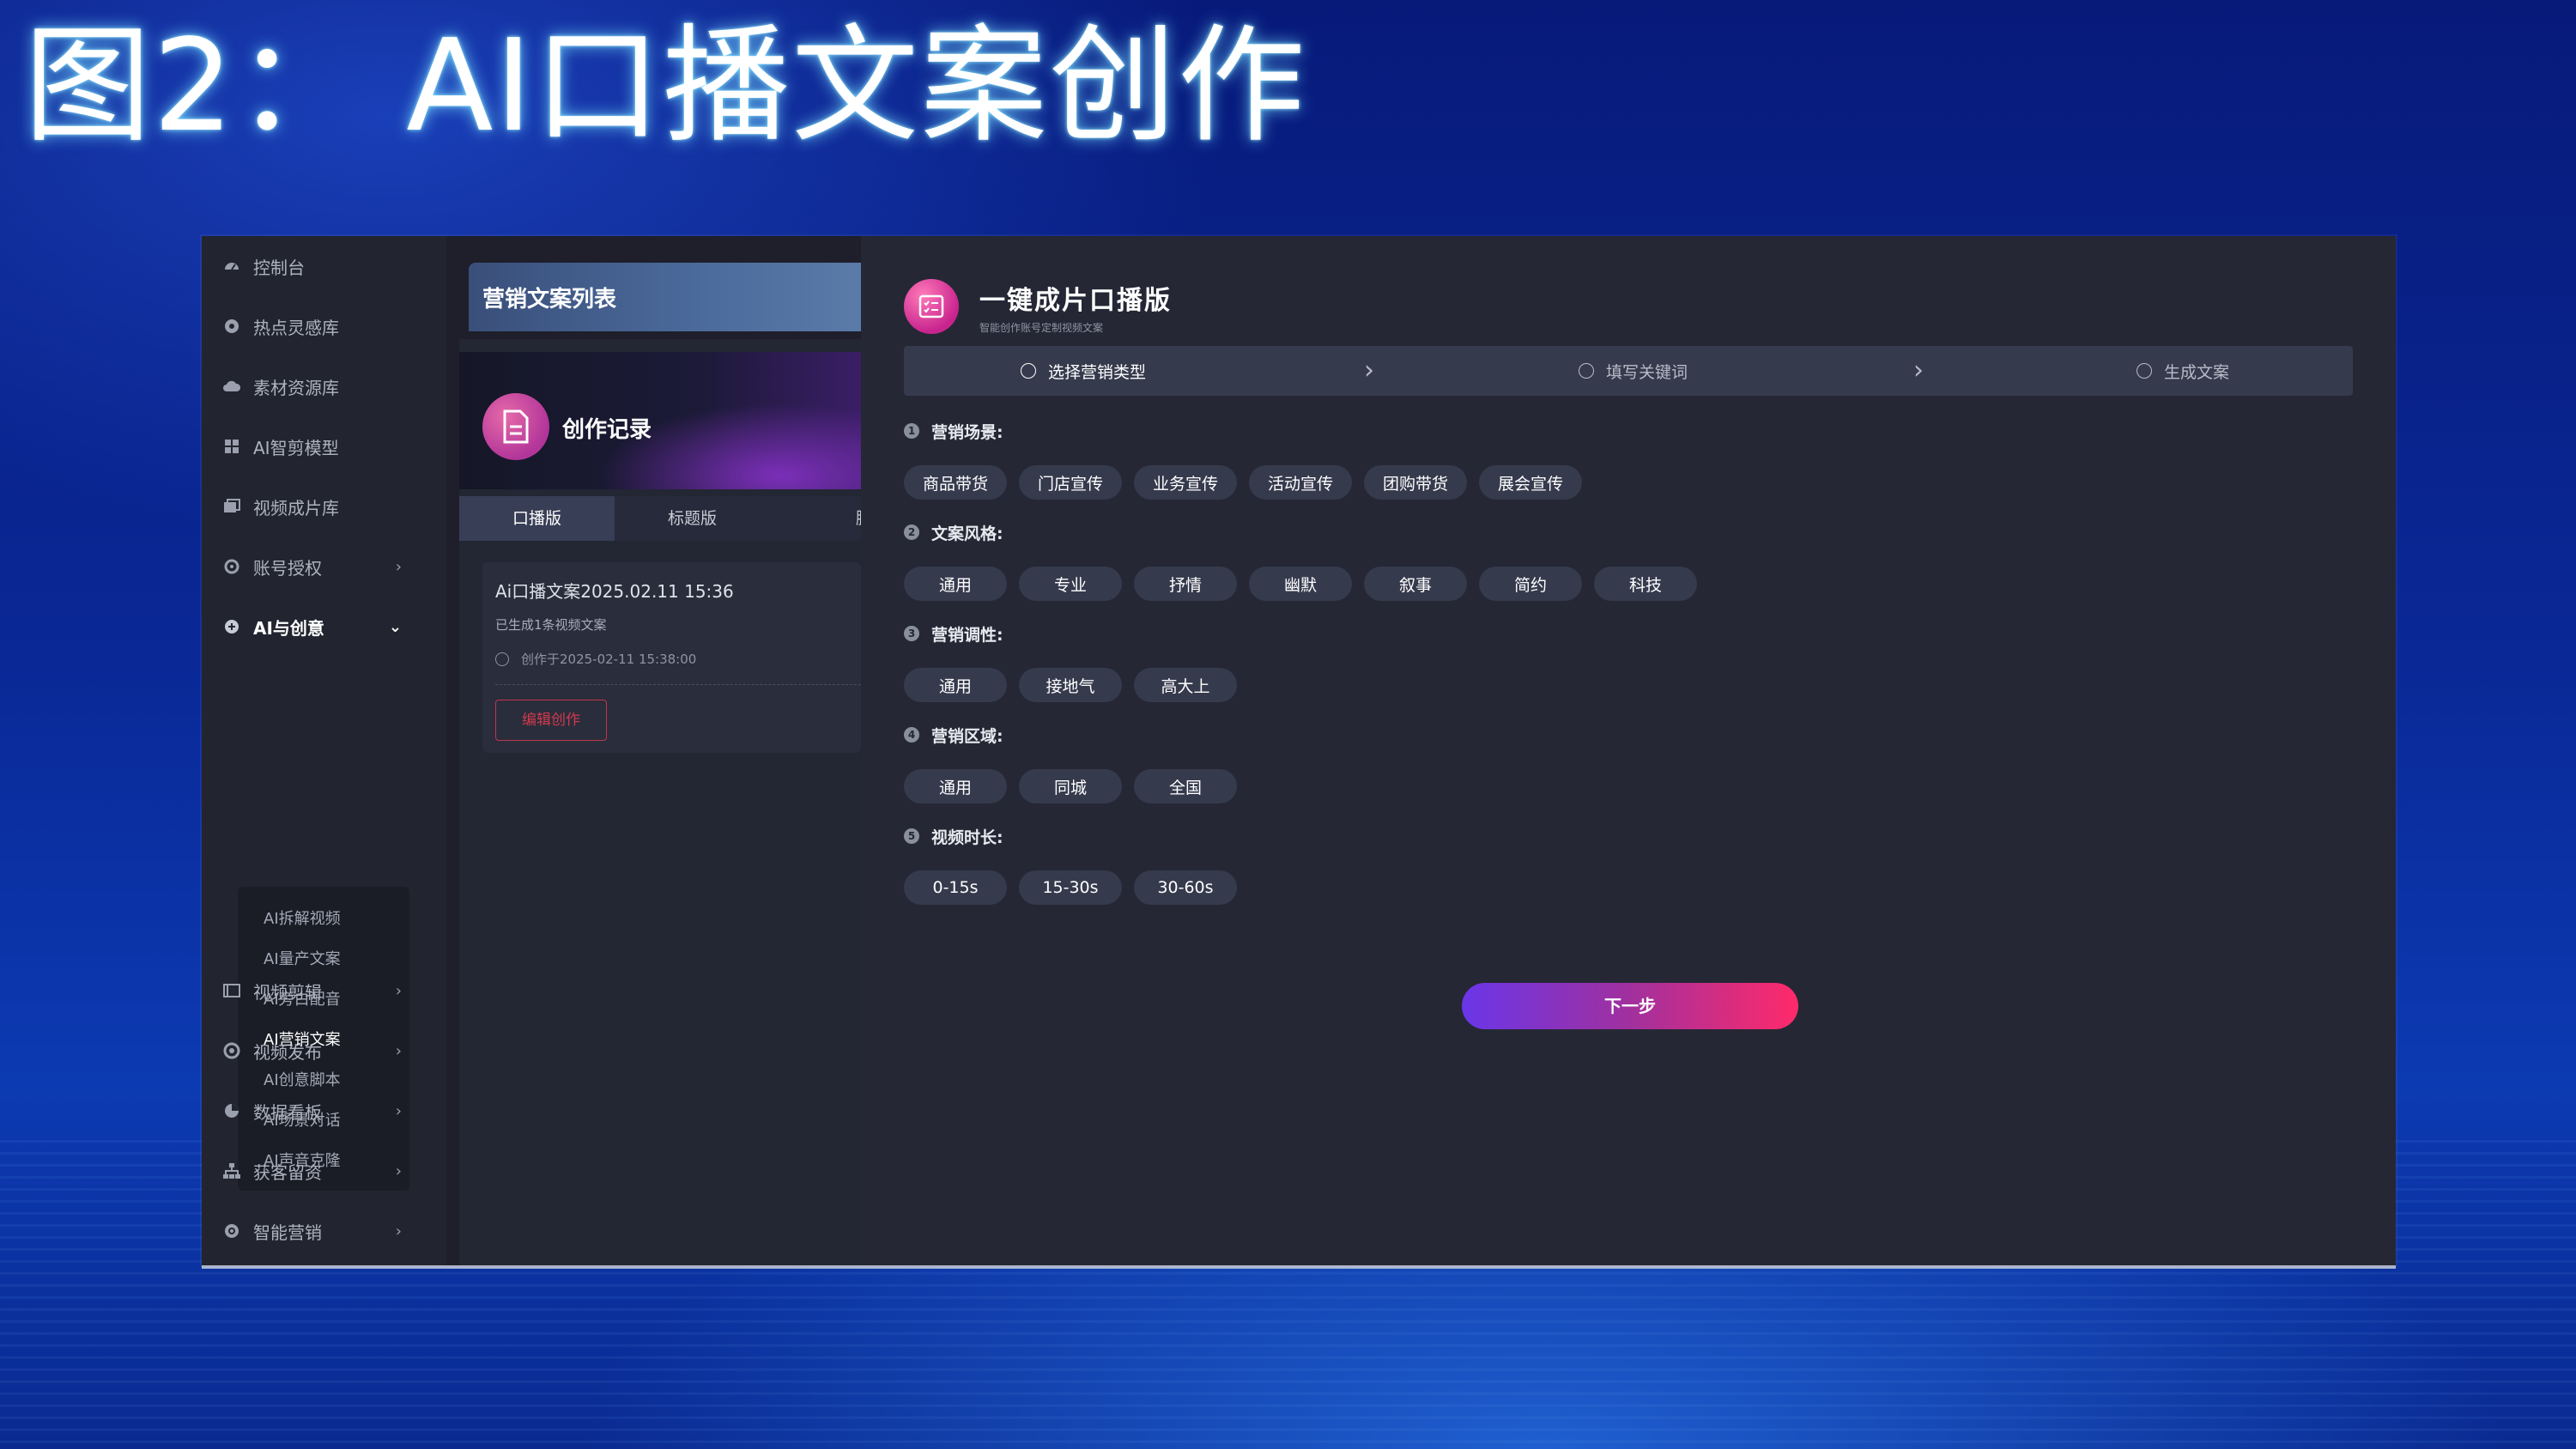 This screenshot has height=1449, width=2576. I want to click on creation-record-banner: 创作记录, so click(660, 420).